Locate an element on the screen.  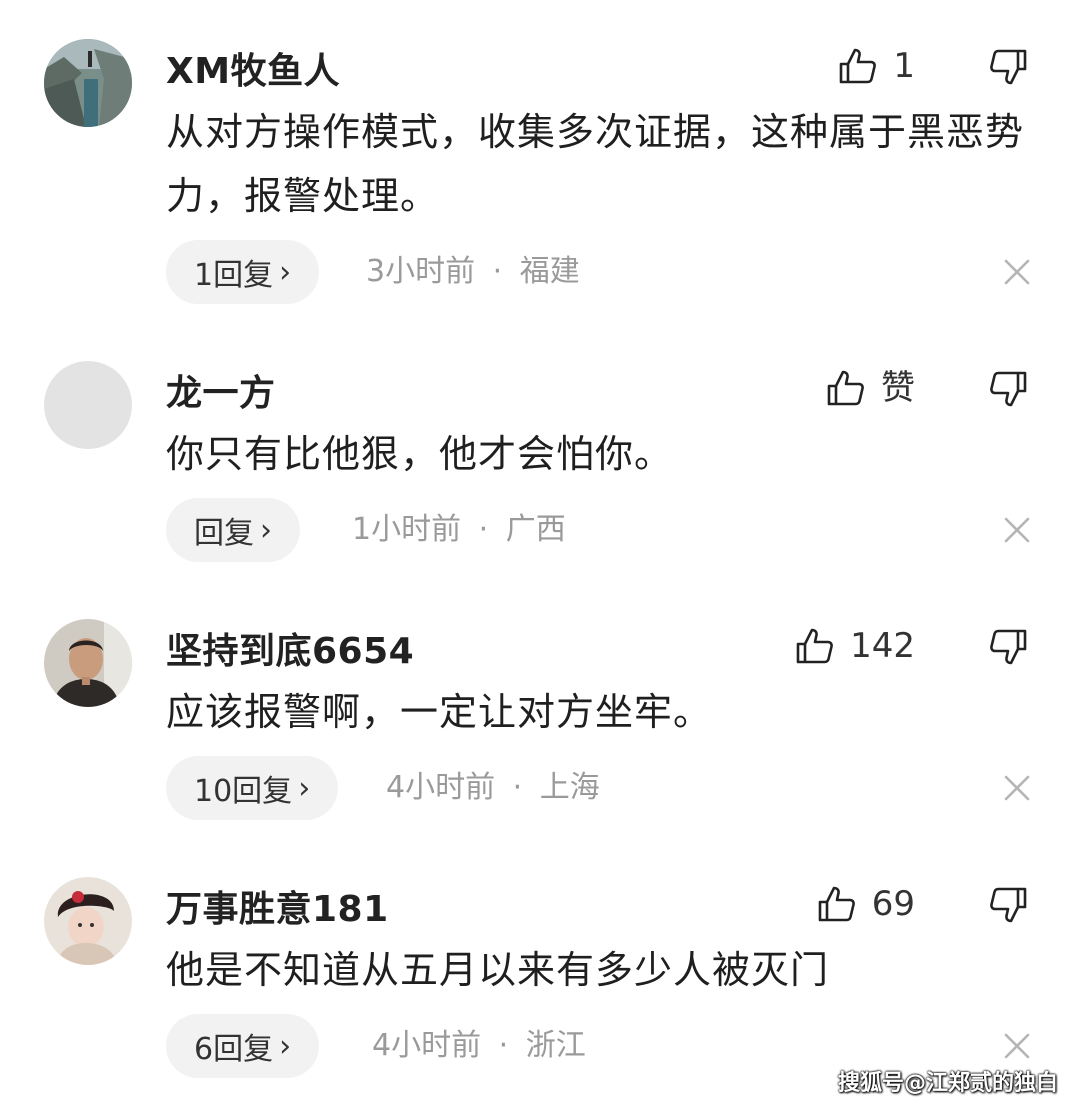
watermark: 搜狐号@江郑贰的独白 is located at coordinates (947, 1083).